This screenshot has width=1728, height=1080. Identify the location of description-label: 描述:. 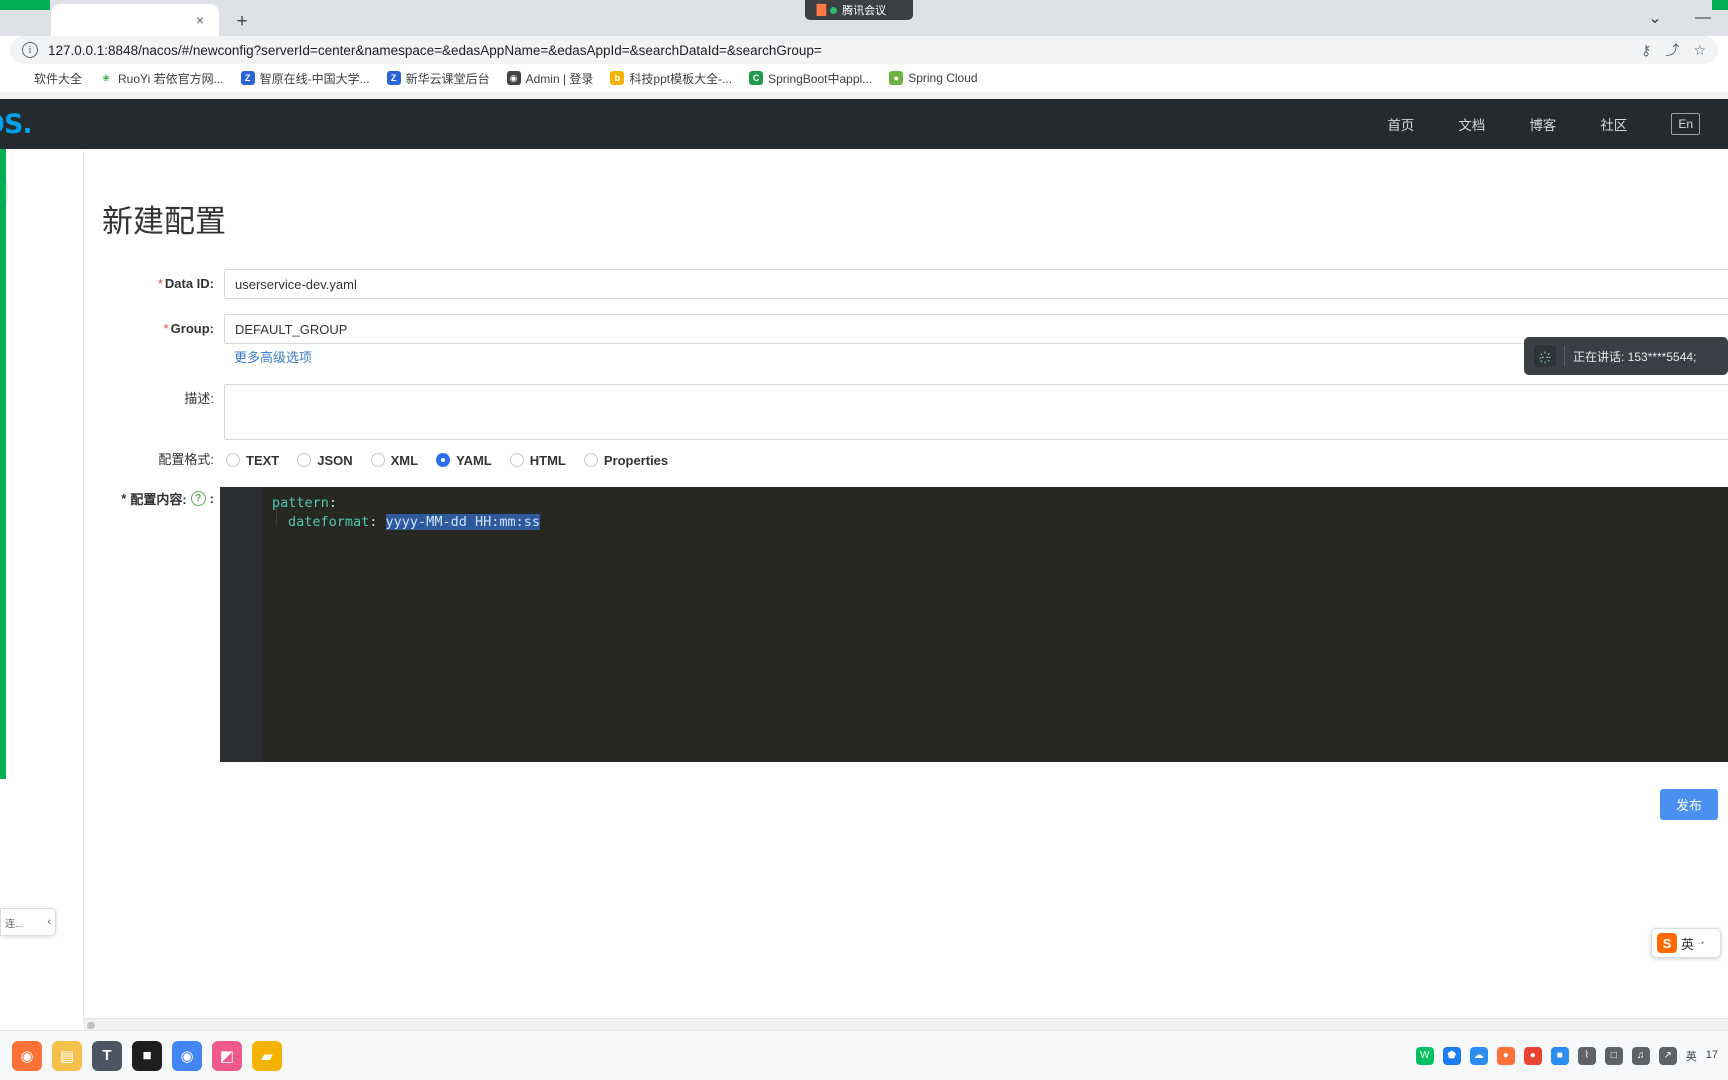
(199, 398).